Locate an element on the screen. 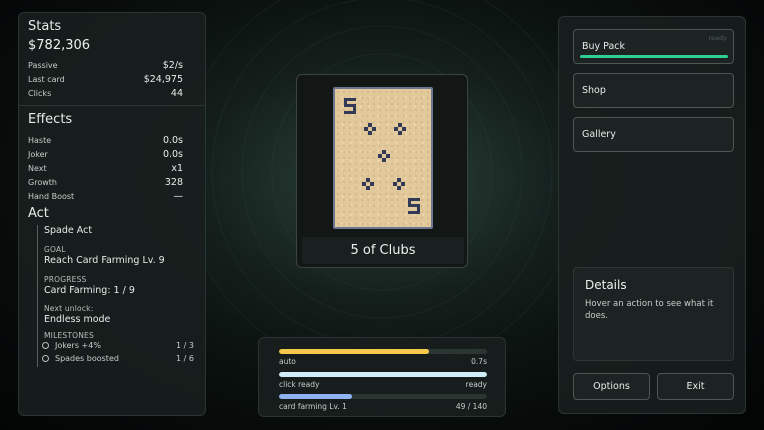 The image size is (764, 430). options-button: Options is located at coordinates (611, 386).